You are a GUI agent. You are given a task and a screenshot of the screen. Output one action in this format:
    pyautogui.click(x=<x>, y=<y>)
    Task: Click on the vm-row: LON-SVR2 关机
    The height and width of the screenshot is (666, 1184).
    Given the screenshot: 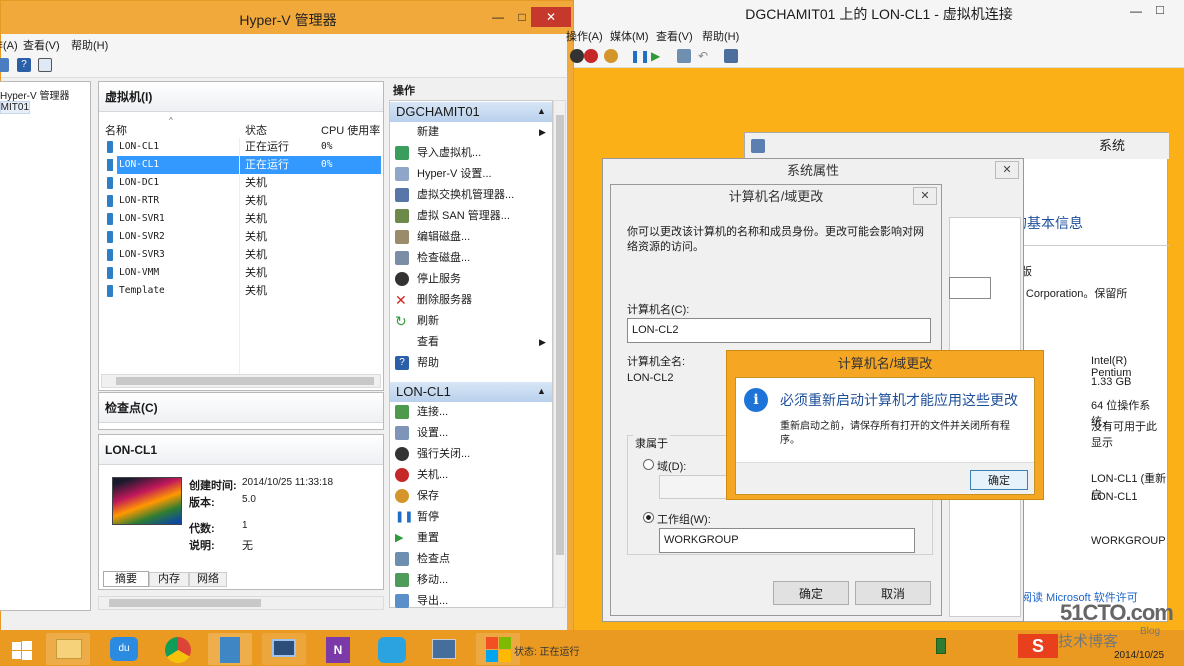 What is the action you would take?
    pyautogui.click(x=242, y=237)
    